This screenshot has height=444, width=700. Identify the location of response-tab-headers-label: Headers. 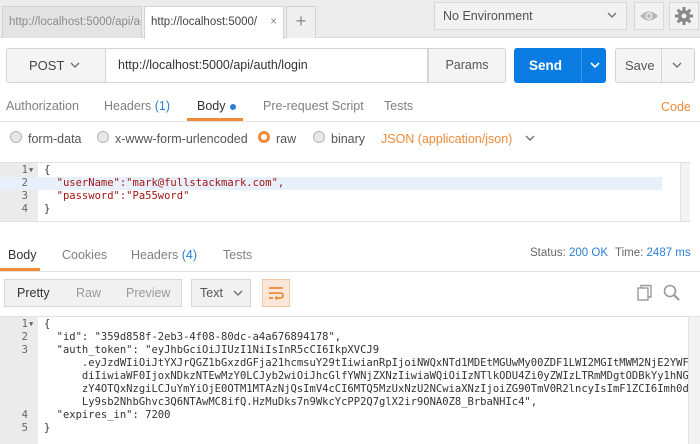
(155, 255).